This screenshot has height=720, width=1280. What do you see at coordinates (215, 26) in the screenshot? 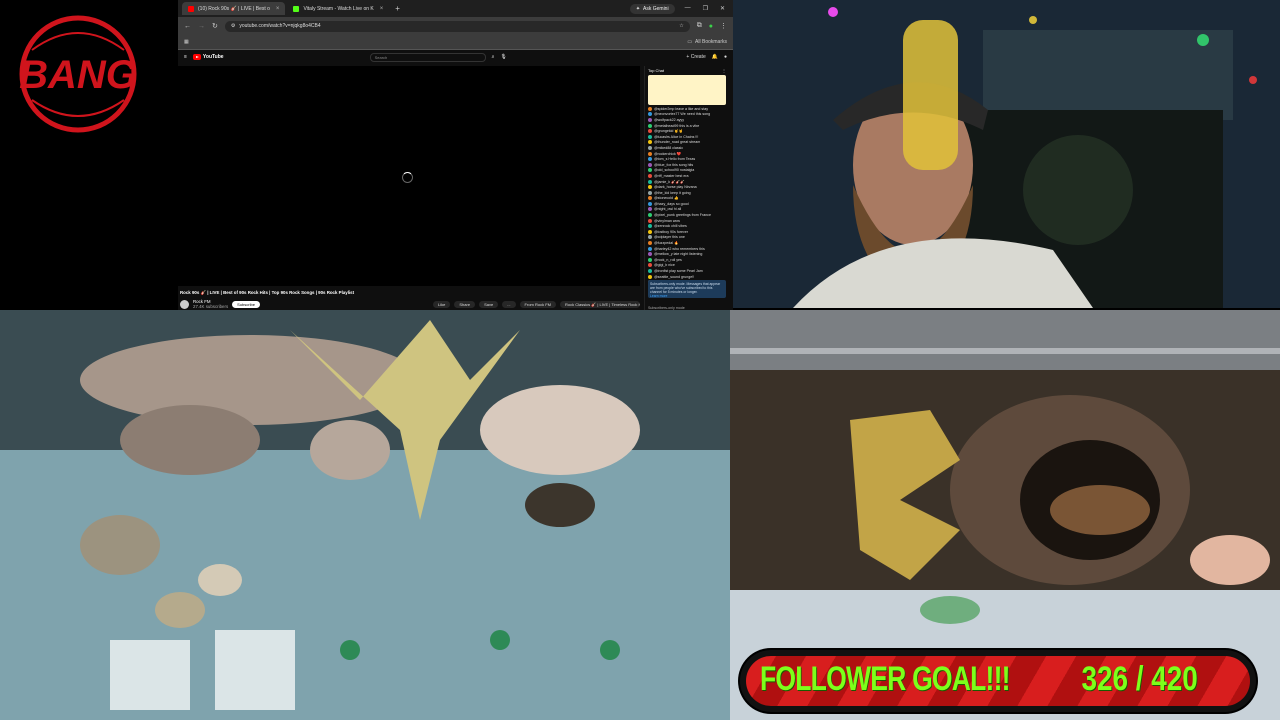
I see `reload-icon: ↻` at bounding box center [215, 26].